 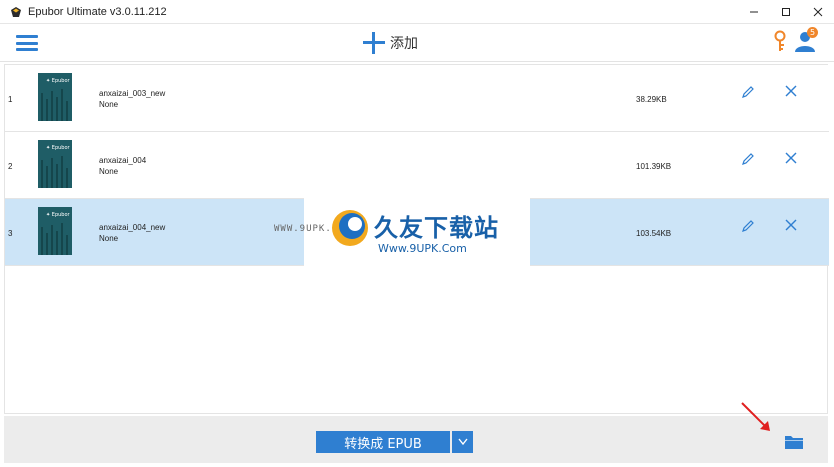 I want to click on book-title: anxaizai_004, so click(x=123, y=160).